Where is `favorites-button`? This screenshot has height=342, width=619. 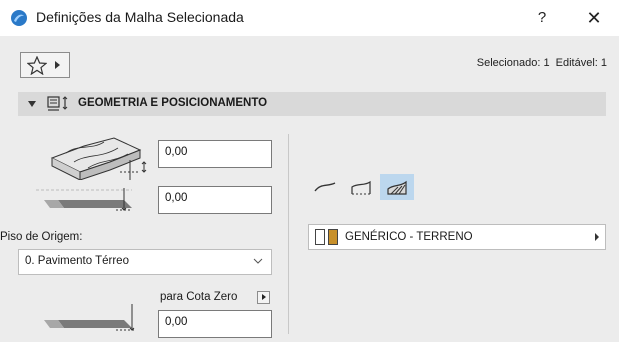 favorites-button is located at coordinates (45, 65).